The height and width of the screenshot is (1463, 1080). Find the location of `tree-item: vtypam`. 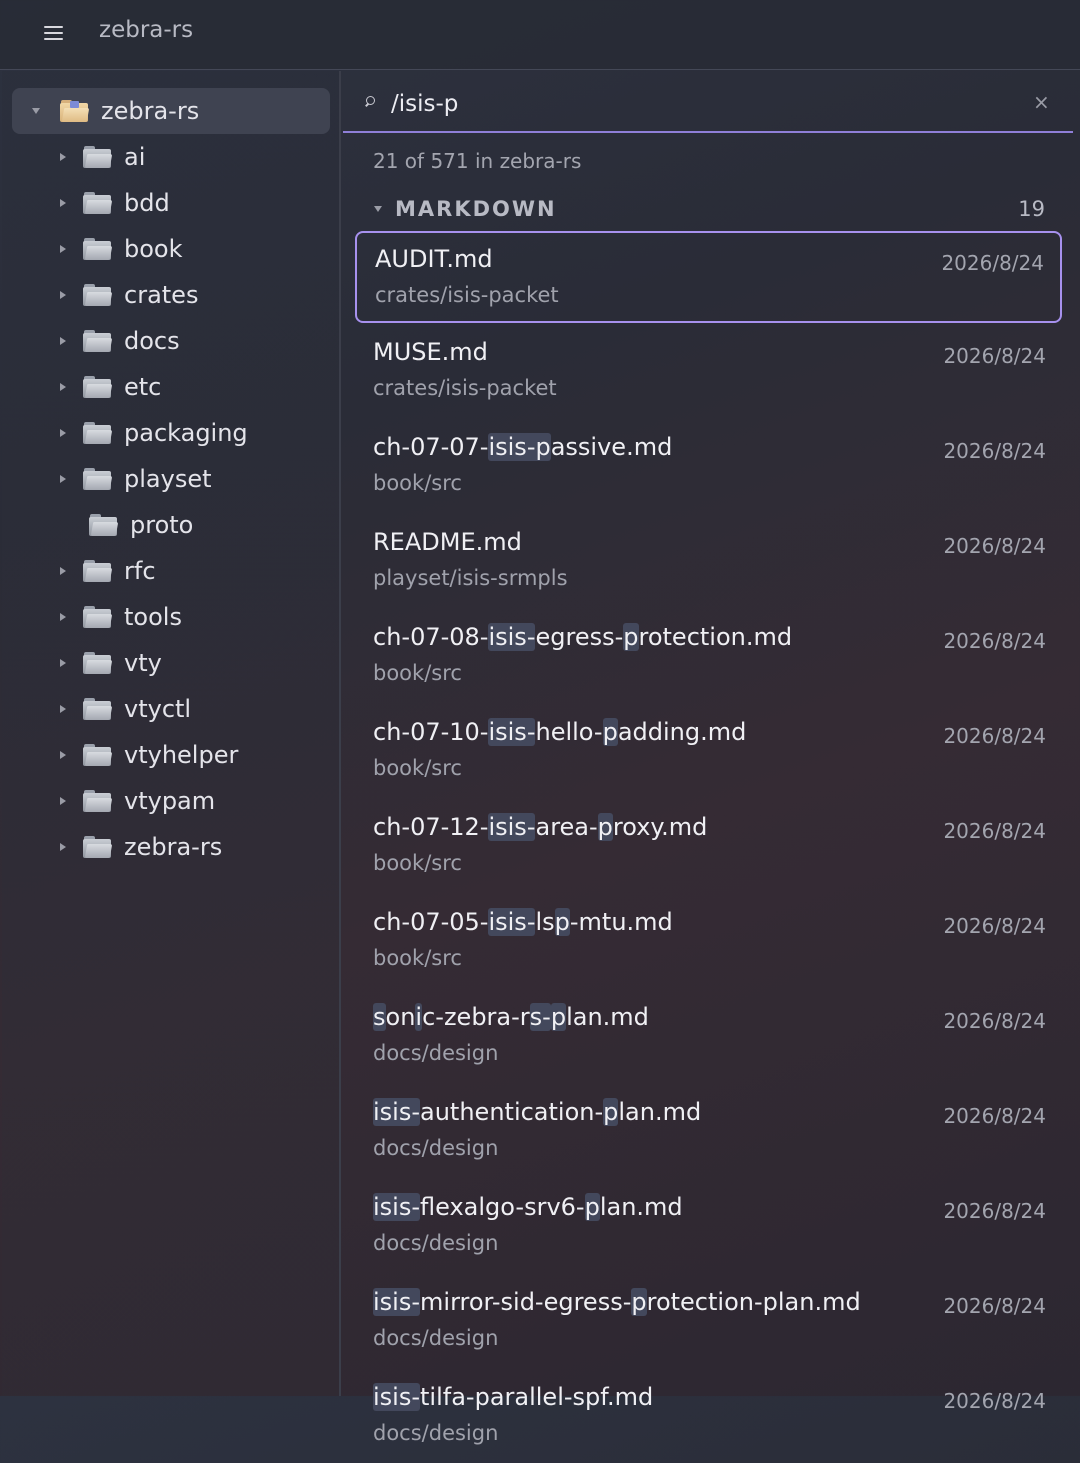

tree-item: vtypam is located at coordinates (137, 801).